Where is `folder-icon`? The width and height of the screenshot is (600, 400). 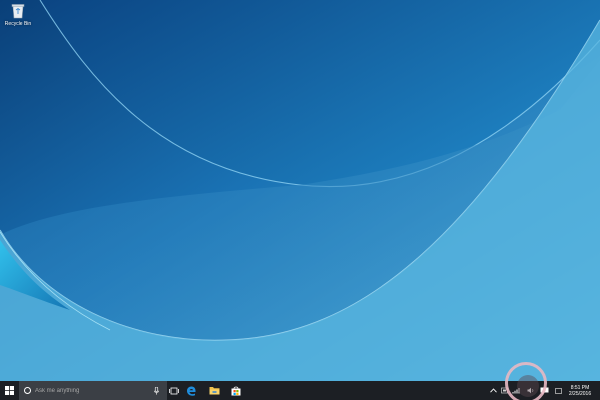
folder-icon is located at coordinates (214, 391).